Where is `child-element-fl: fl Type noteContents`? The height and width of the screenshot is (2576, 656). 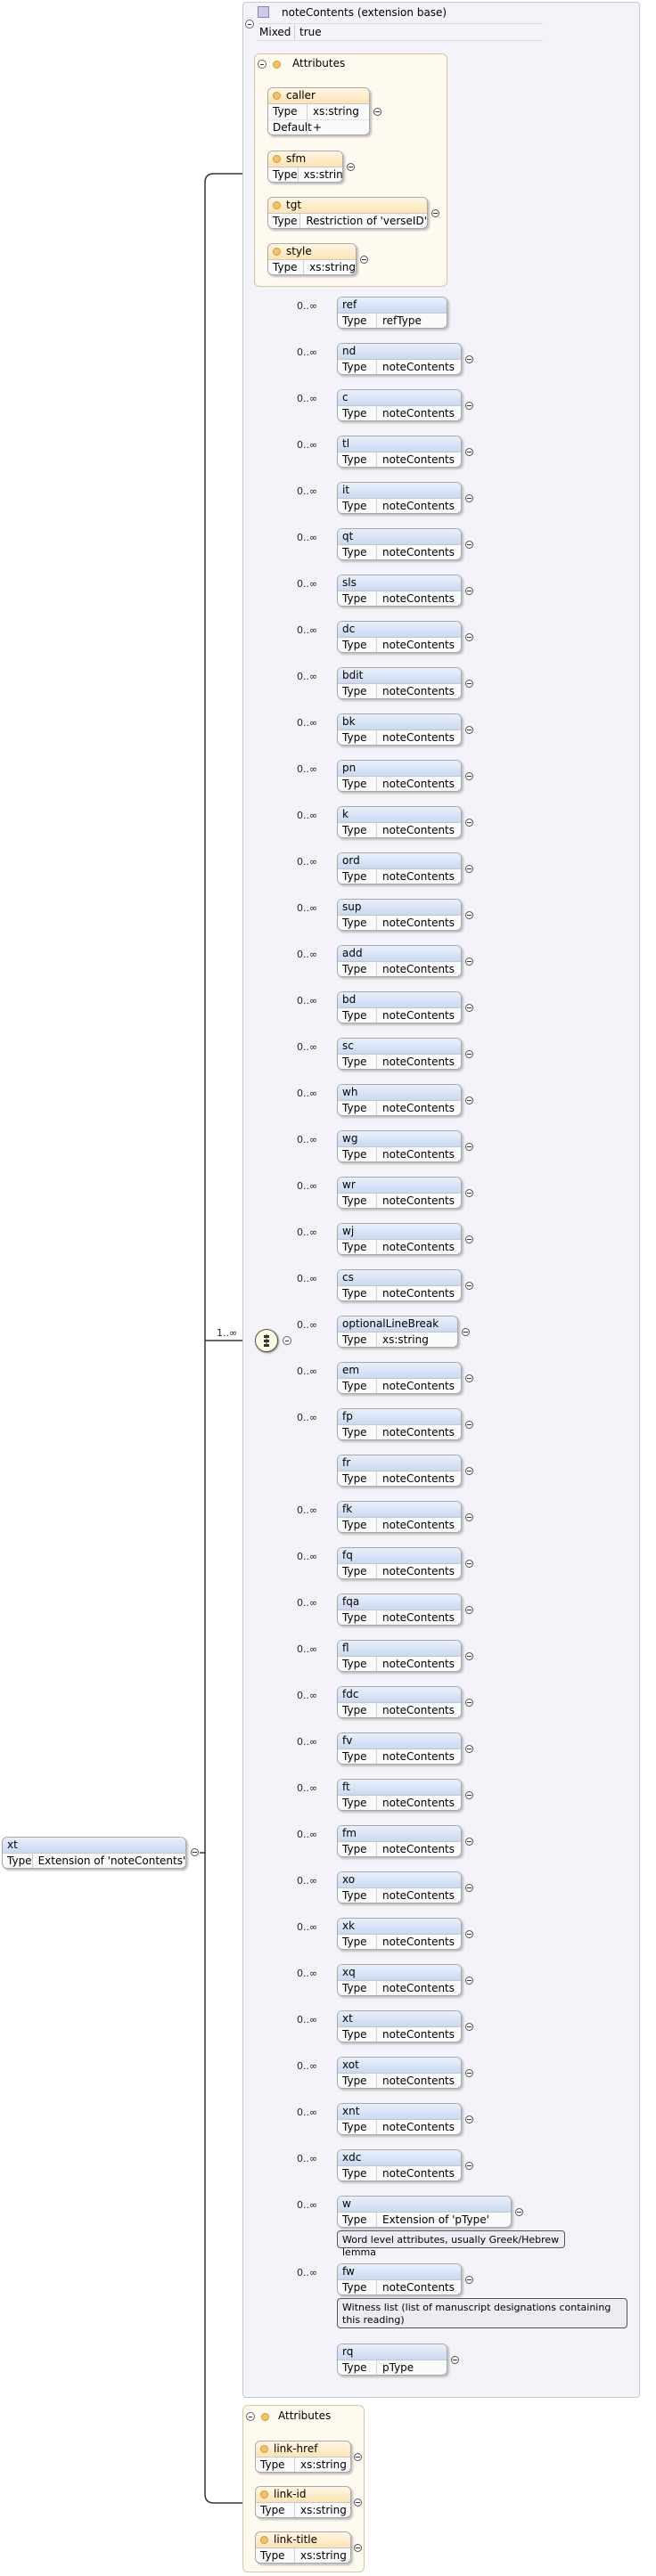 child-element-fl: fl Type noteContents is located at coordinates (399, 1656).